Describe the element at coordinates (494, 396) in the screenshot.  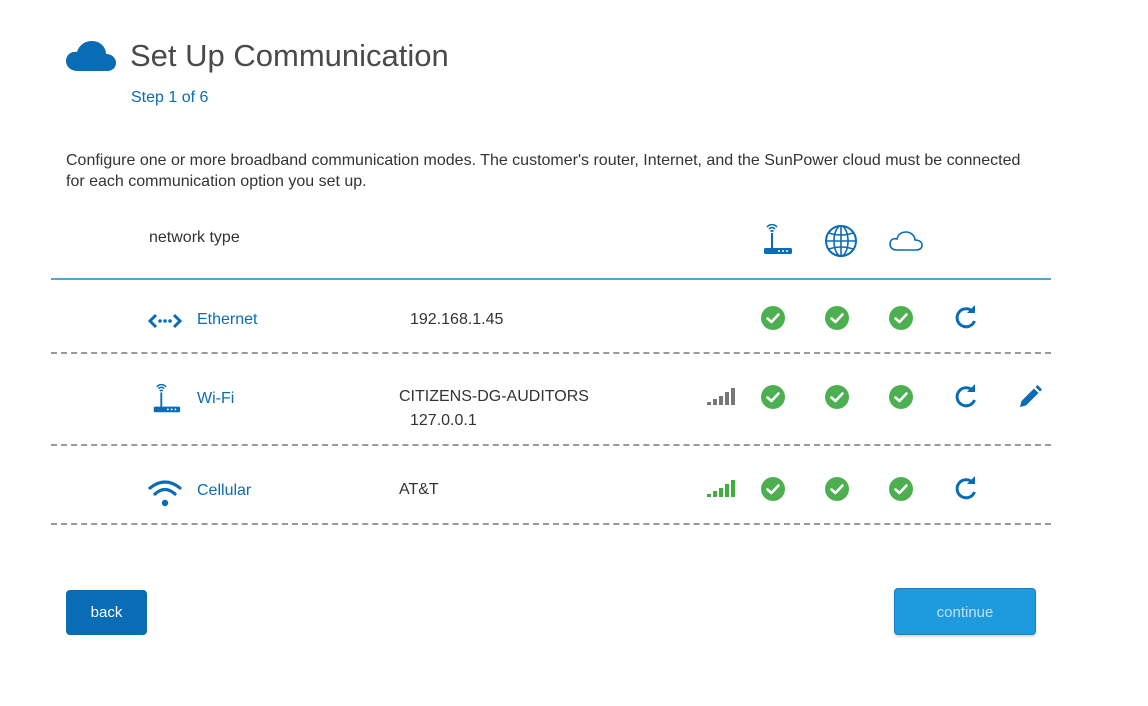
I see `wifi-ssid: CITIZENS-DG-AUDITORS` at that location.